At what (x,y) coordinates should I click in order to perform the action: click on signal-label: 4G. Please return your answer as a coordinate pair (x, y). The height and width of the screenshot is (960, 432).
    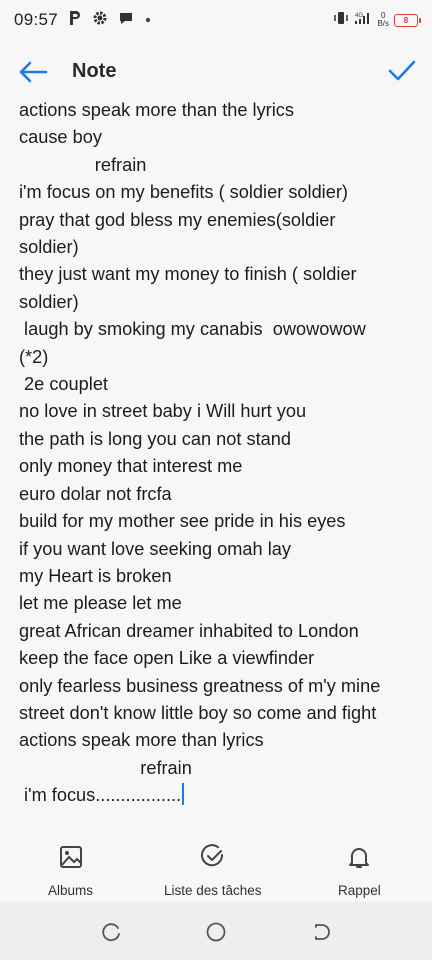
    Looking at the image, I should click on (359, 16).